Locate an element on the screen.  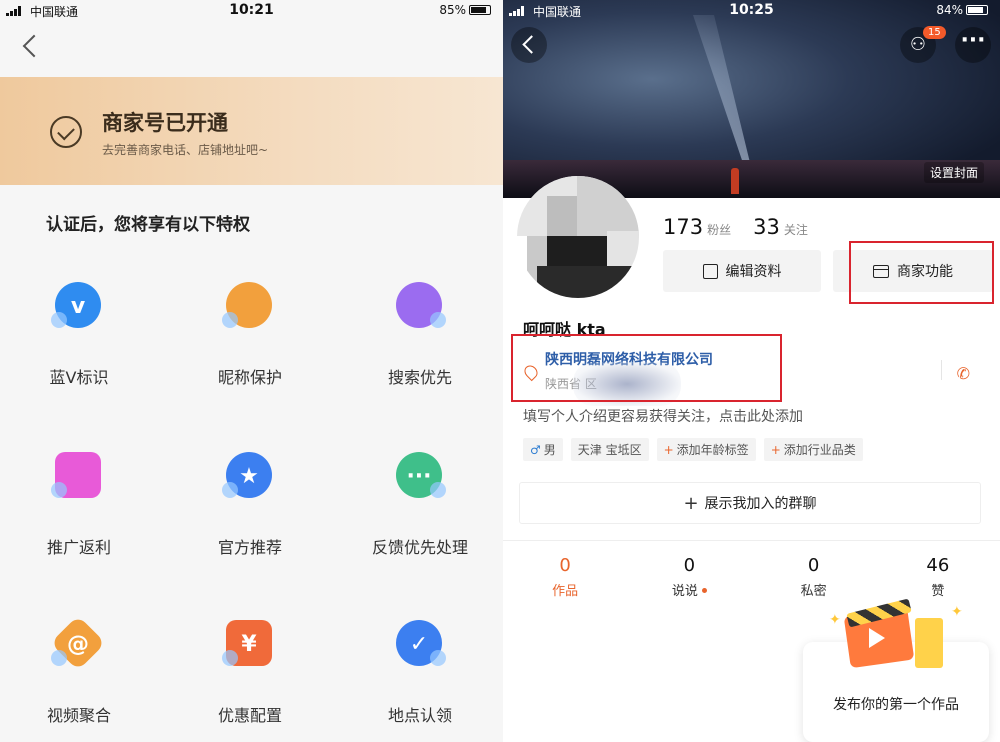
tab-label: 作品 is located at coordinates (565, 591).